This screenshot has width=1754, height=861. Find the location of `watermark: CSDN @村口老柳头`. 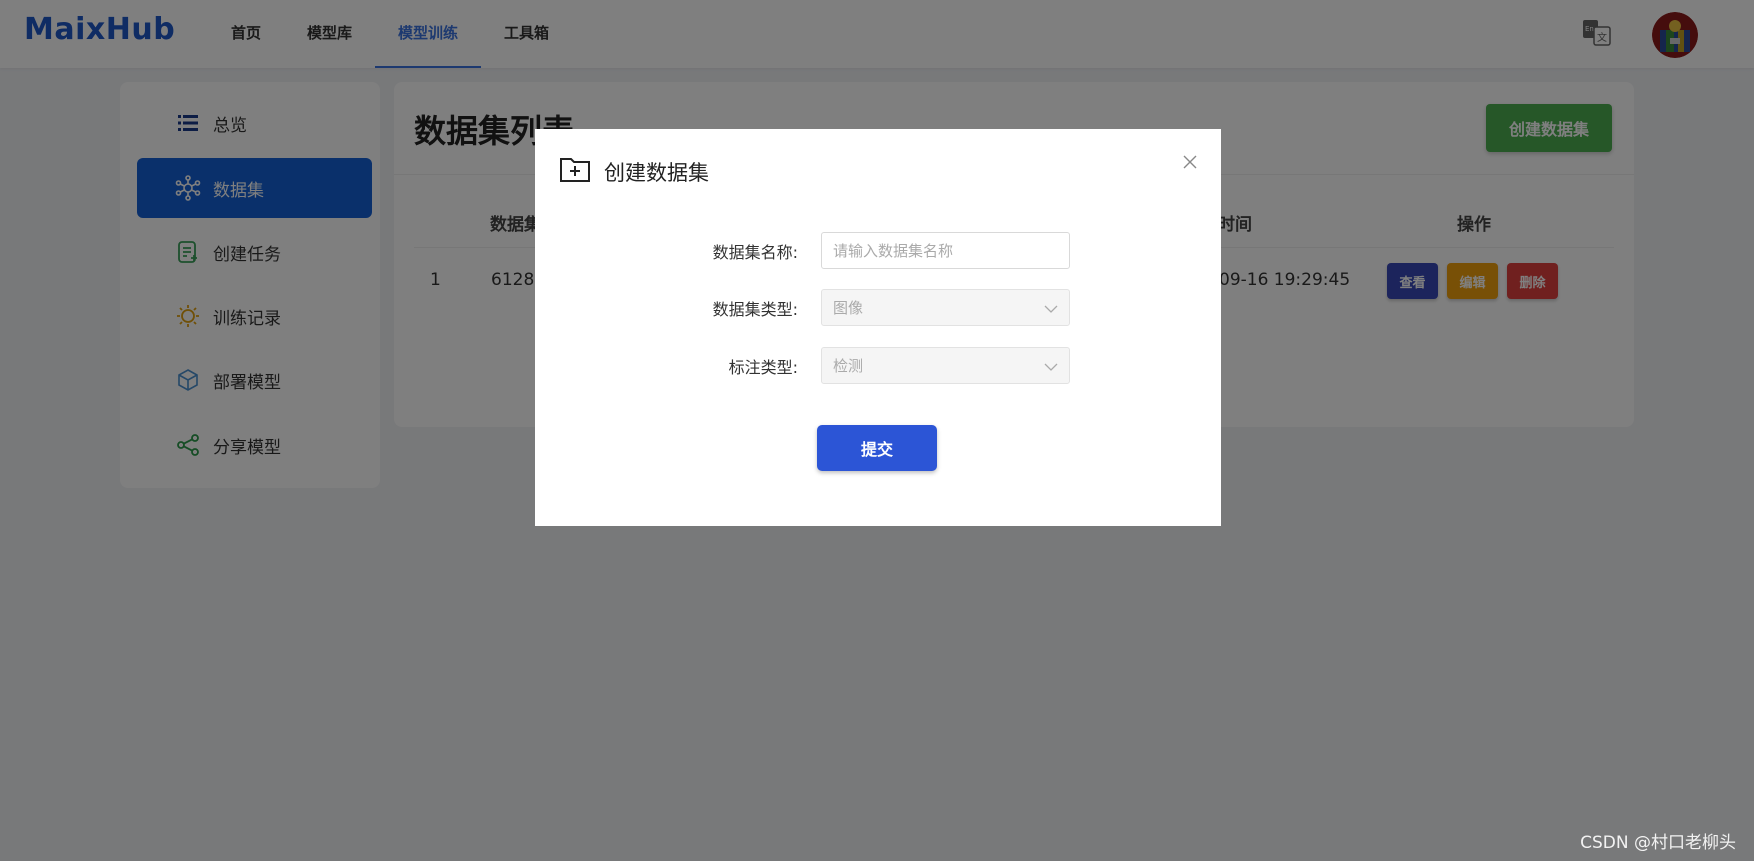

watermark: CSDN @村口老柳头 is located at coordinates (1658, 843).